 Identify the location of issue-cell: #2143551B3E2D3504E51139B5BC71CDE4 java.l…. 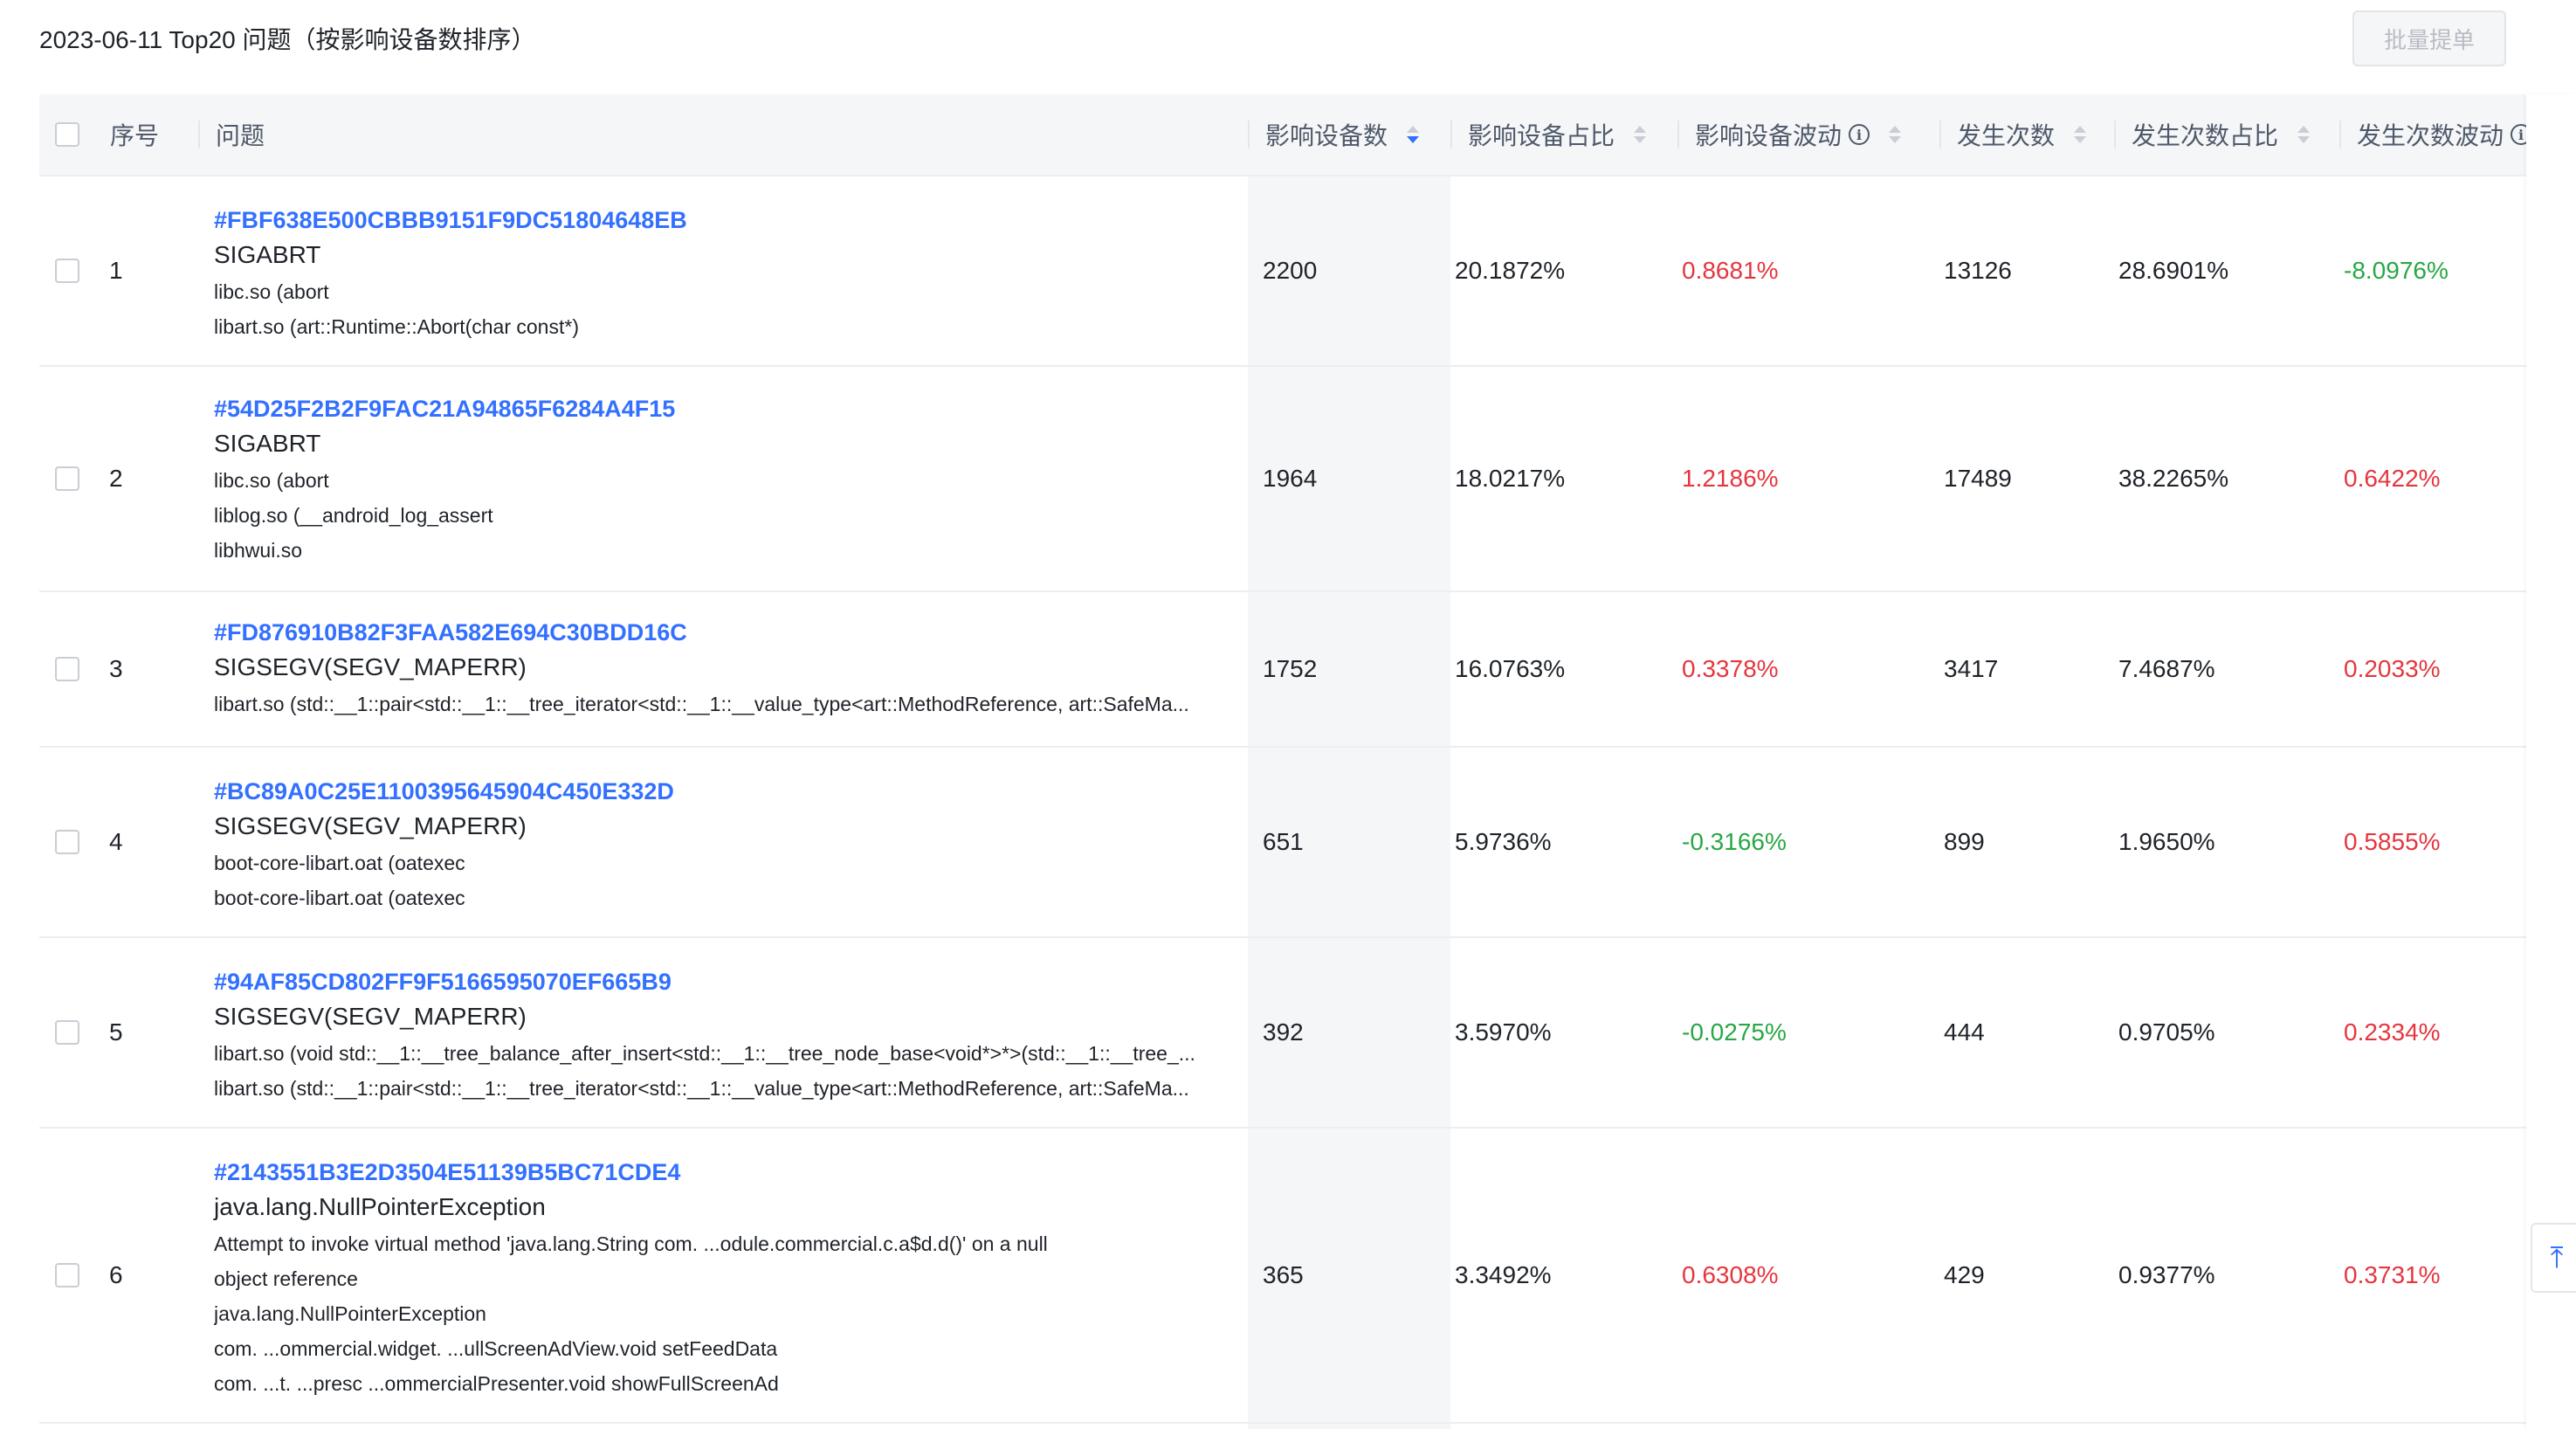
(738, 1279).